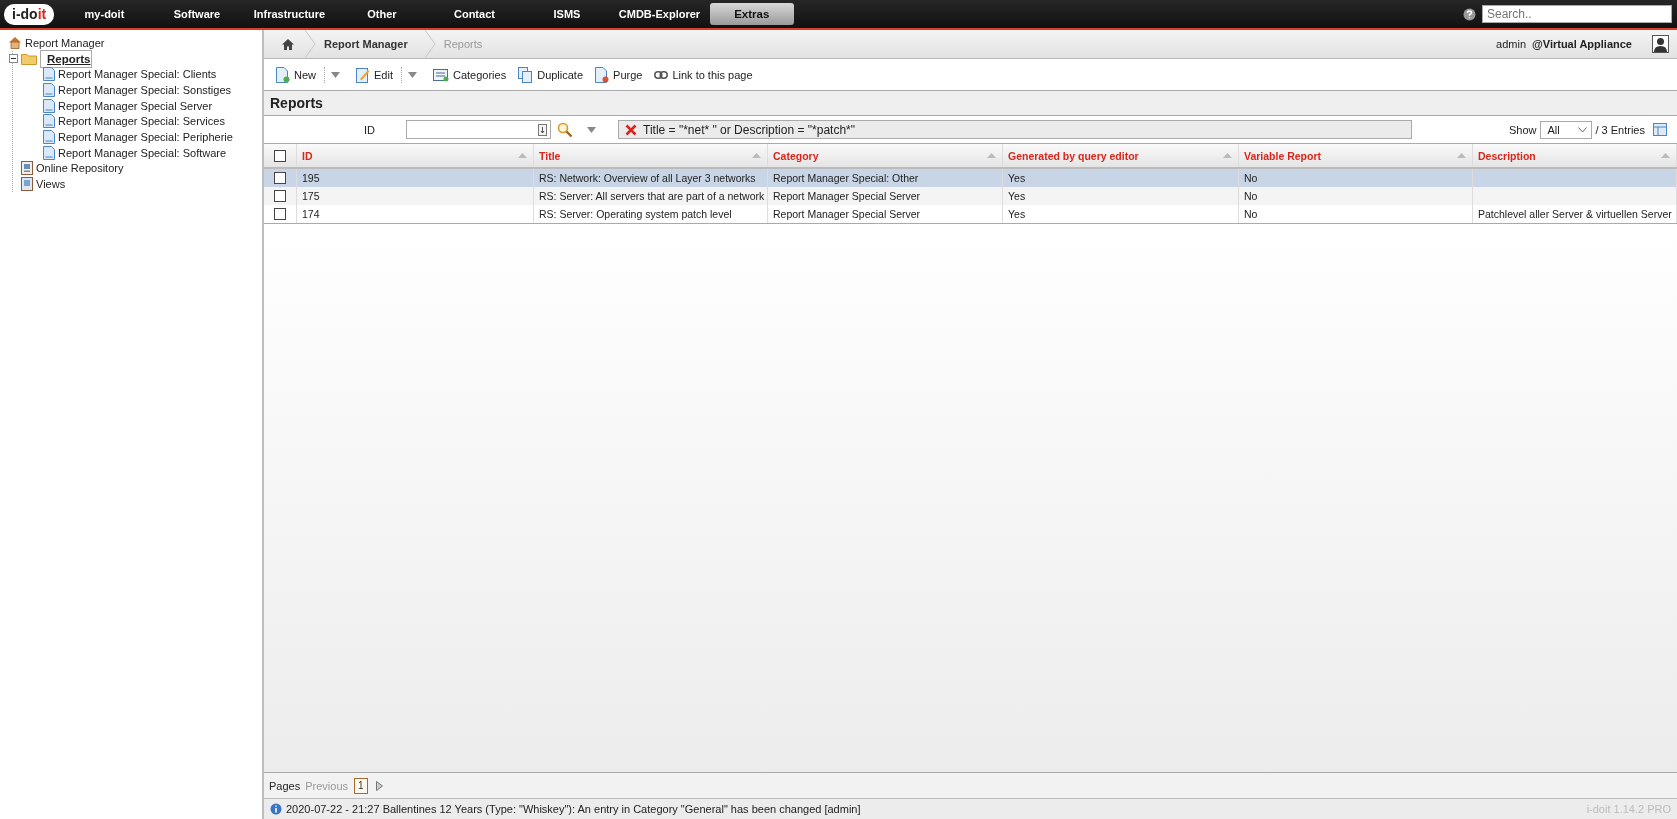 Image resolution: width=1677 pixels, height=819 pixels. What do you see at coordinates (280, 155) in the screenshot?
I see `select-all-checkbox` at bounding box center [280, 155].